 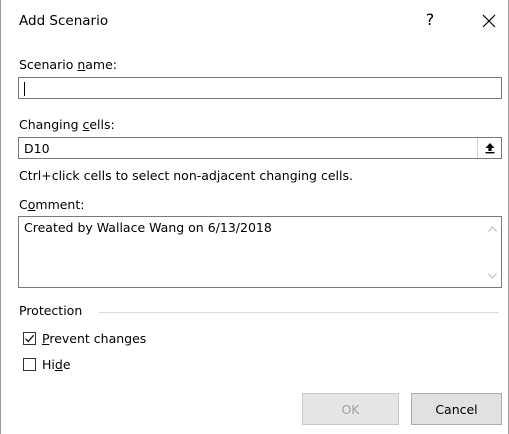 What do you see at coordinates (299, 312) in the screenshot?
I see `protection-group-divider` at bounding box center [299, 312].